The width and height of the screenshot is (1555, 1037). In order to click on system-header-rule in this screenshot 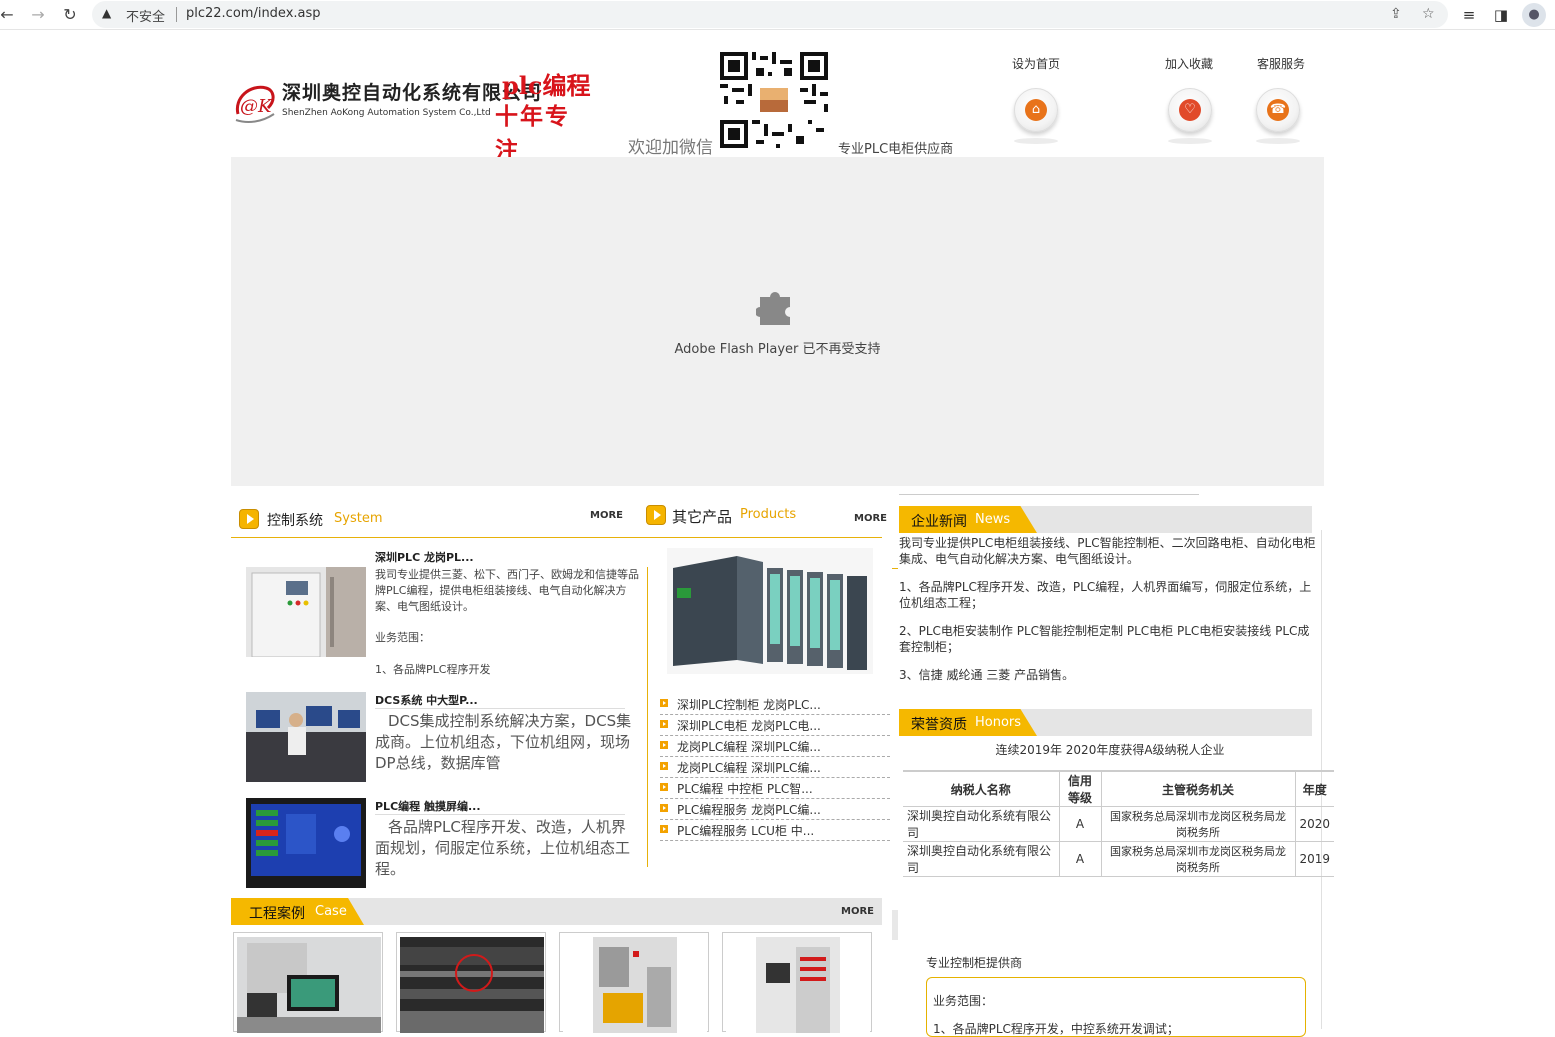, I will do `click(556, 537)`.